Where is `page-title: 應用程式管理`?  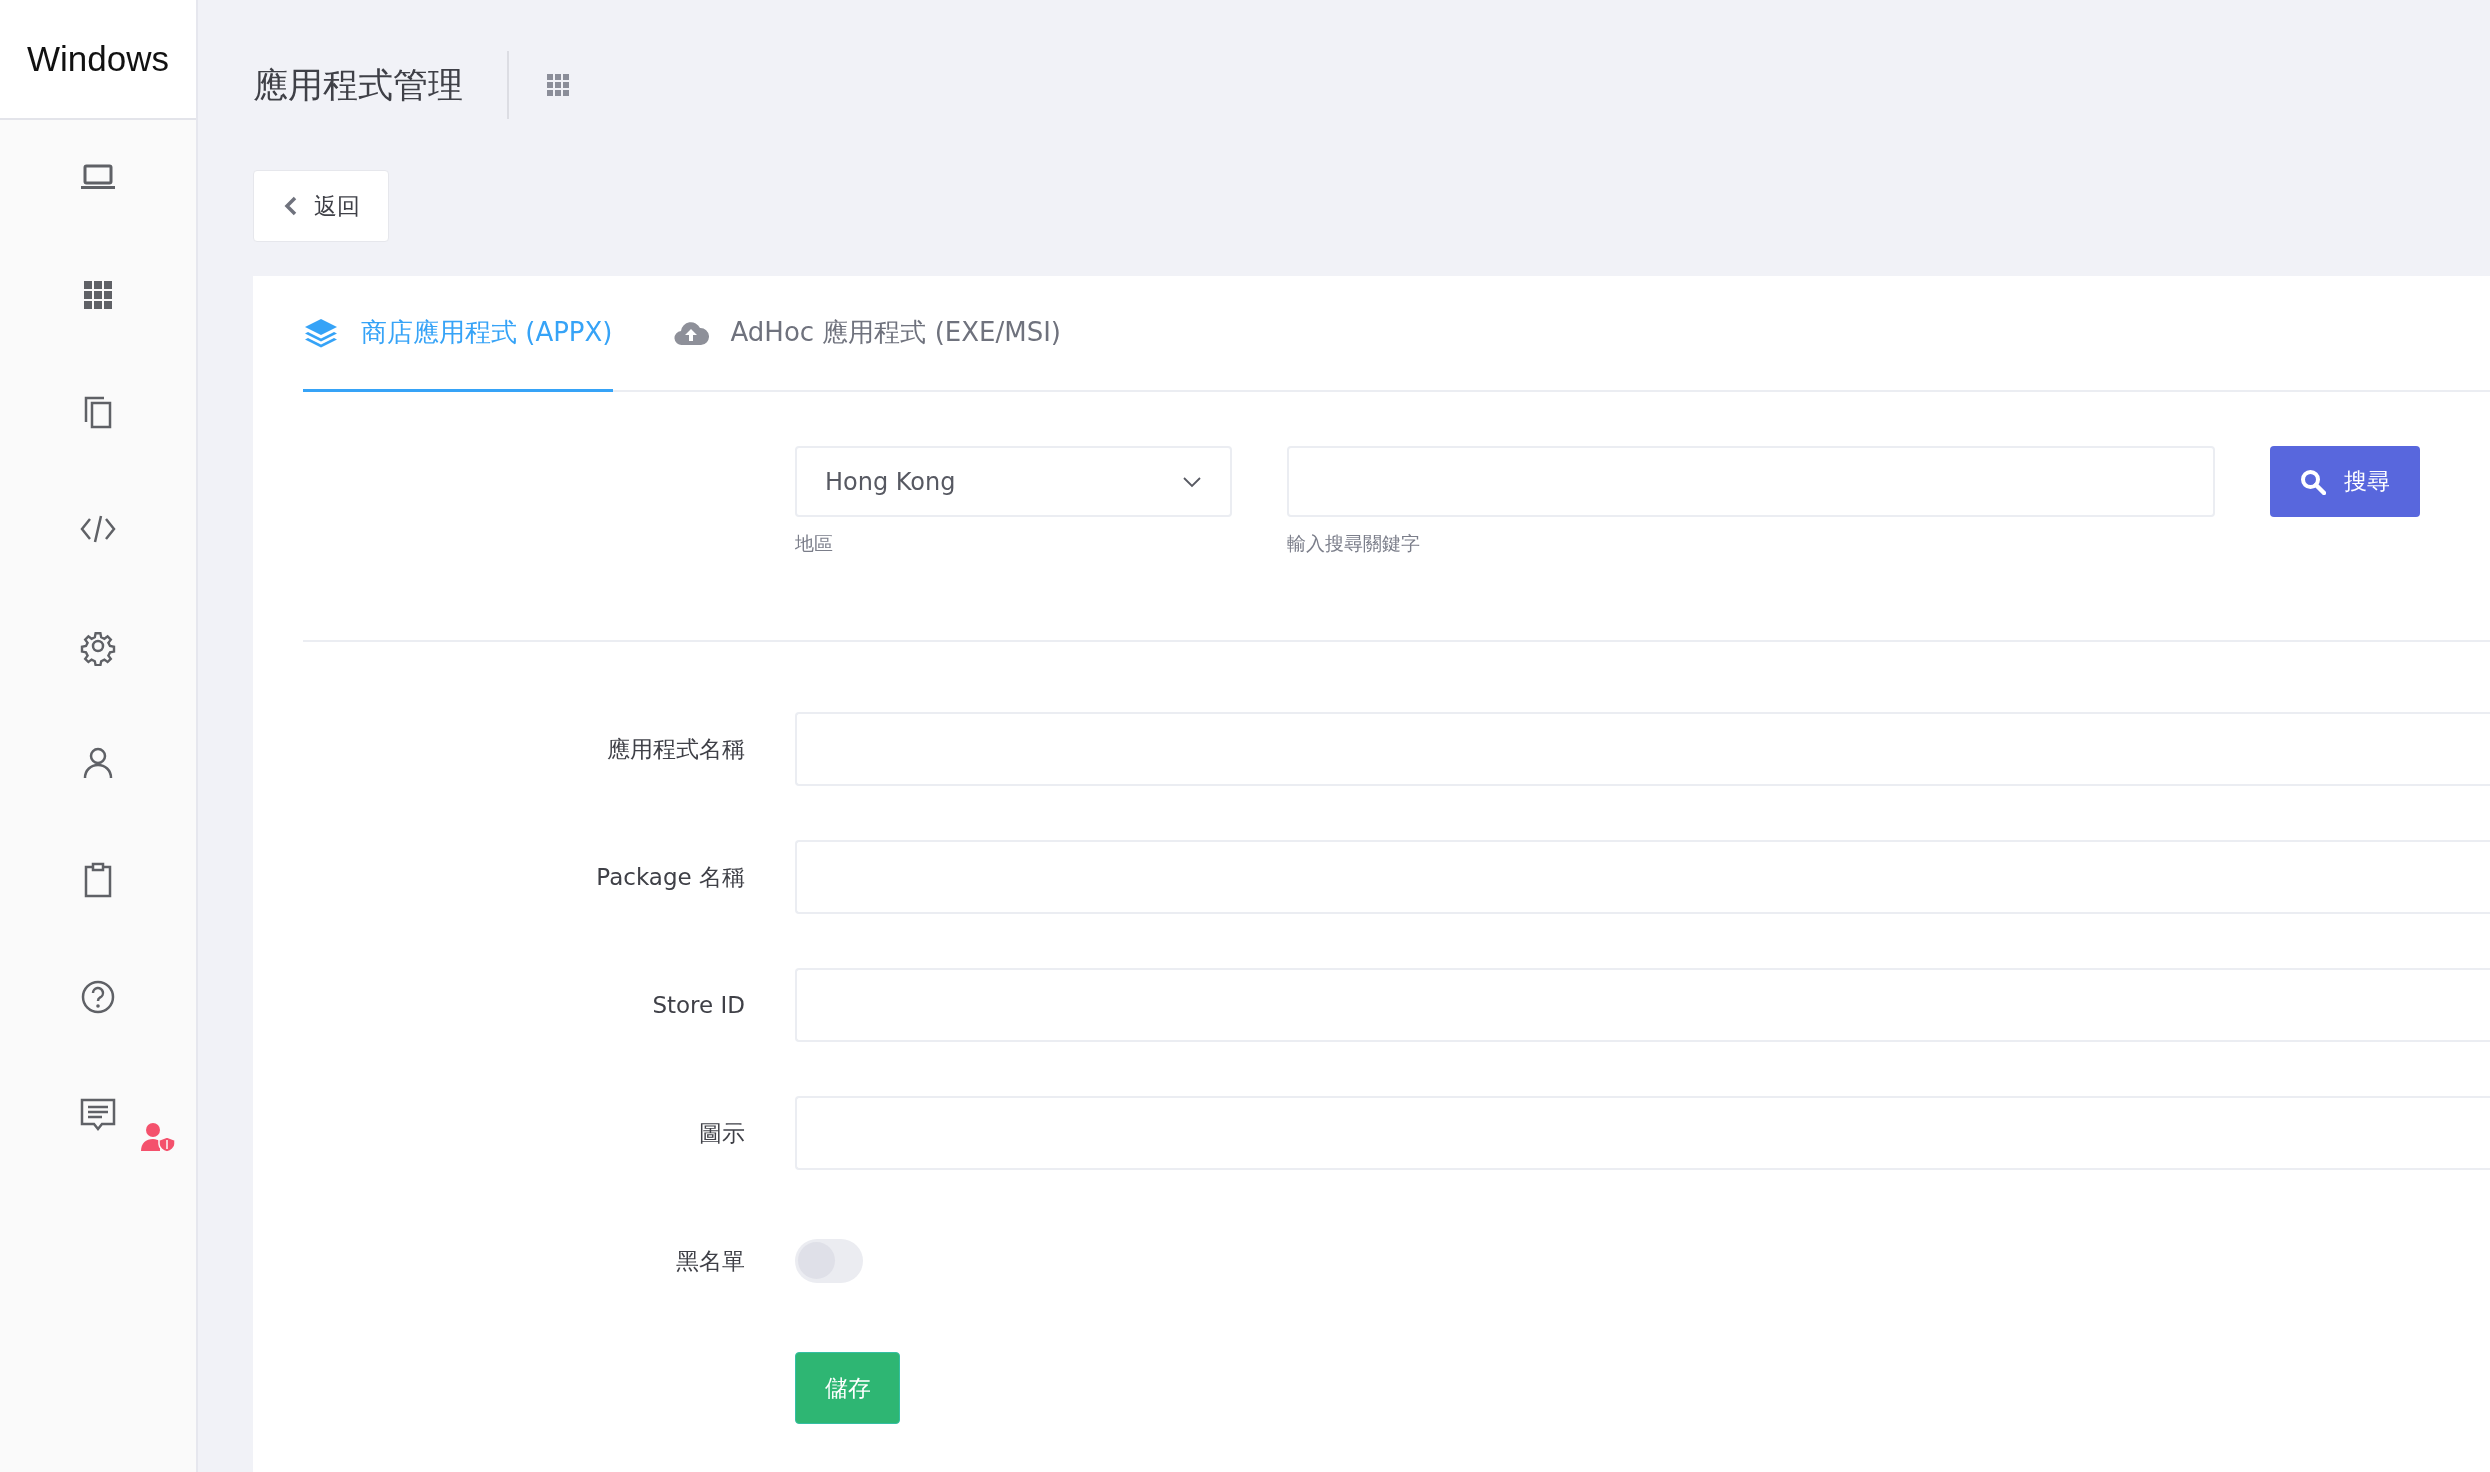 page-title: 應用程式管理 is located at coordinates (381, 85).